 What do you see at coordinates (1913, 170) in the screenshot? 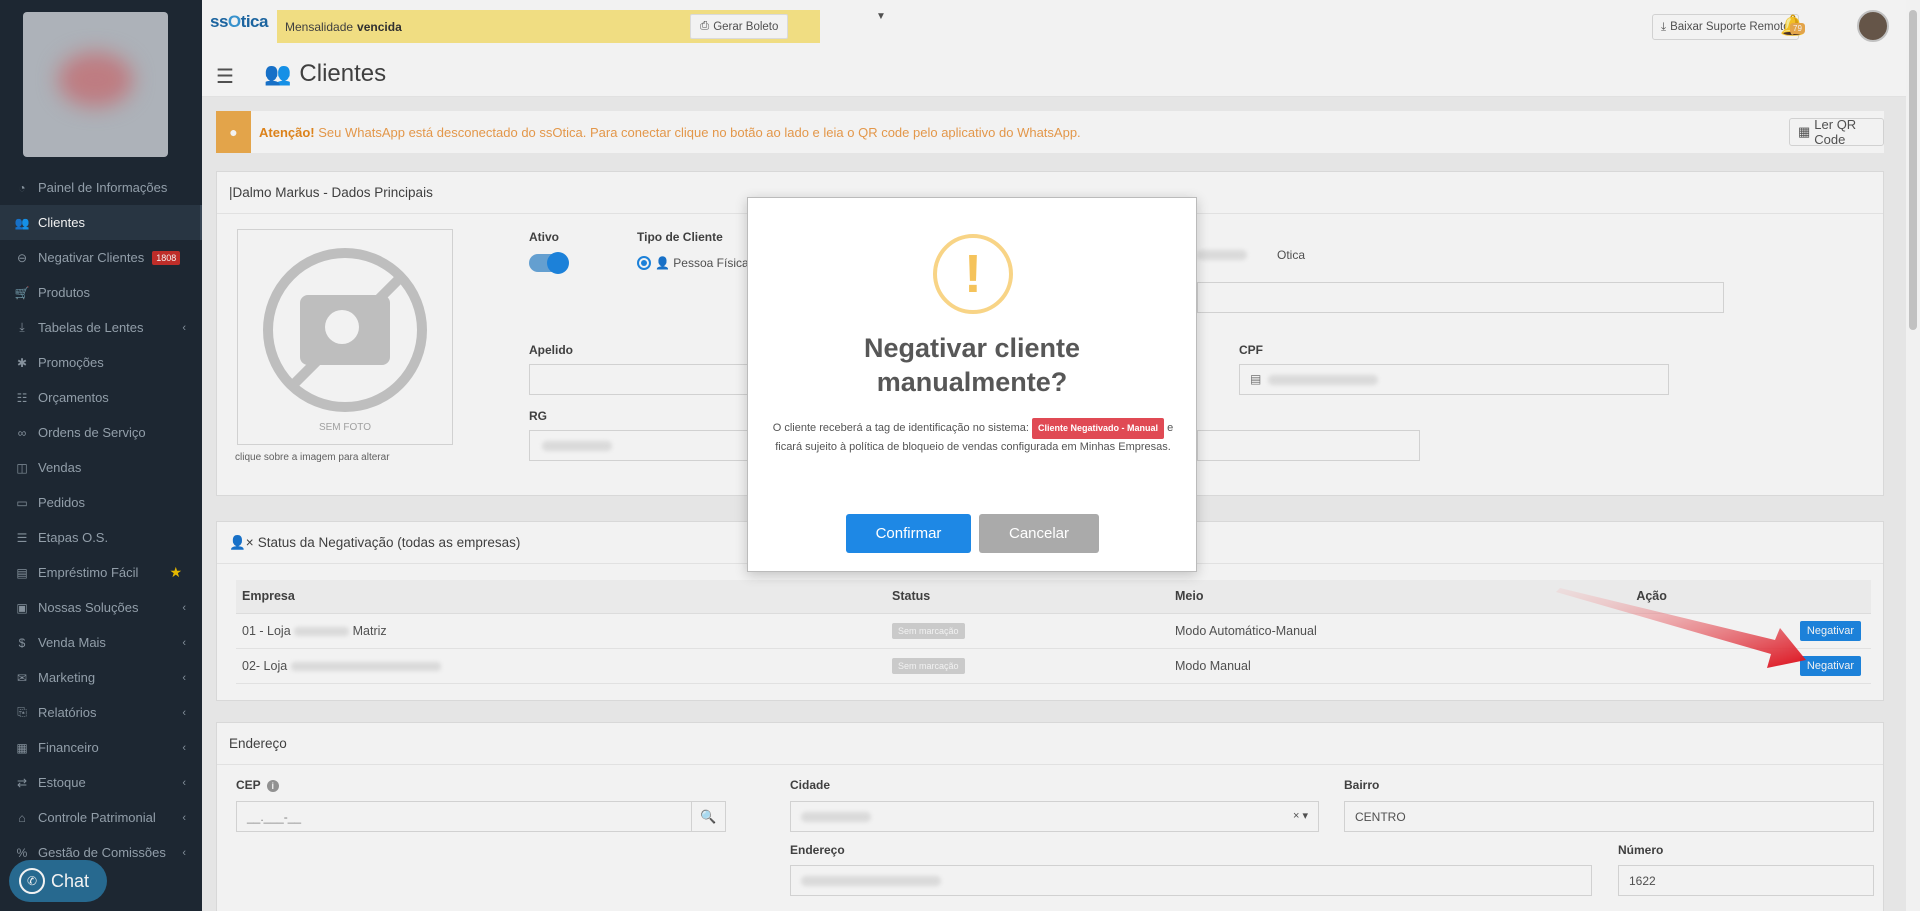
I see `scrollbar-thumb` at bounding box center [1913, 170].